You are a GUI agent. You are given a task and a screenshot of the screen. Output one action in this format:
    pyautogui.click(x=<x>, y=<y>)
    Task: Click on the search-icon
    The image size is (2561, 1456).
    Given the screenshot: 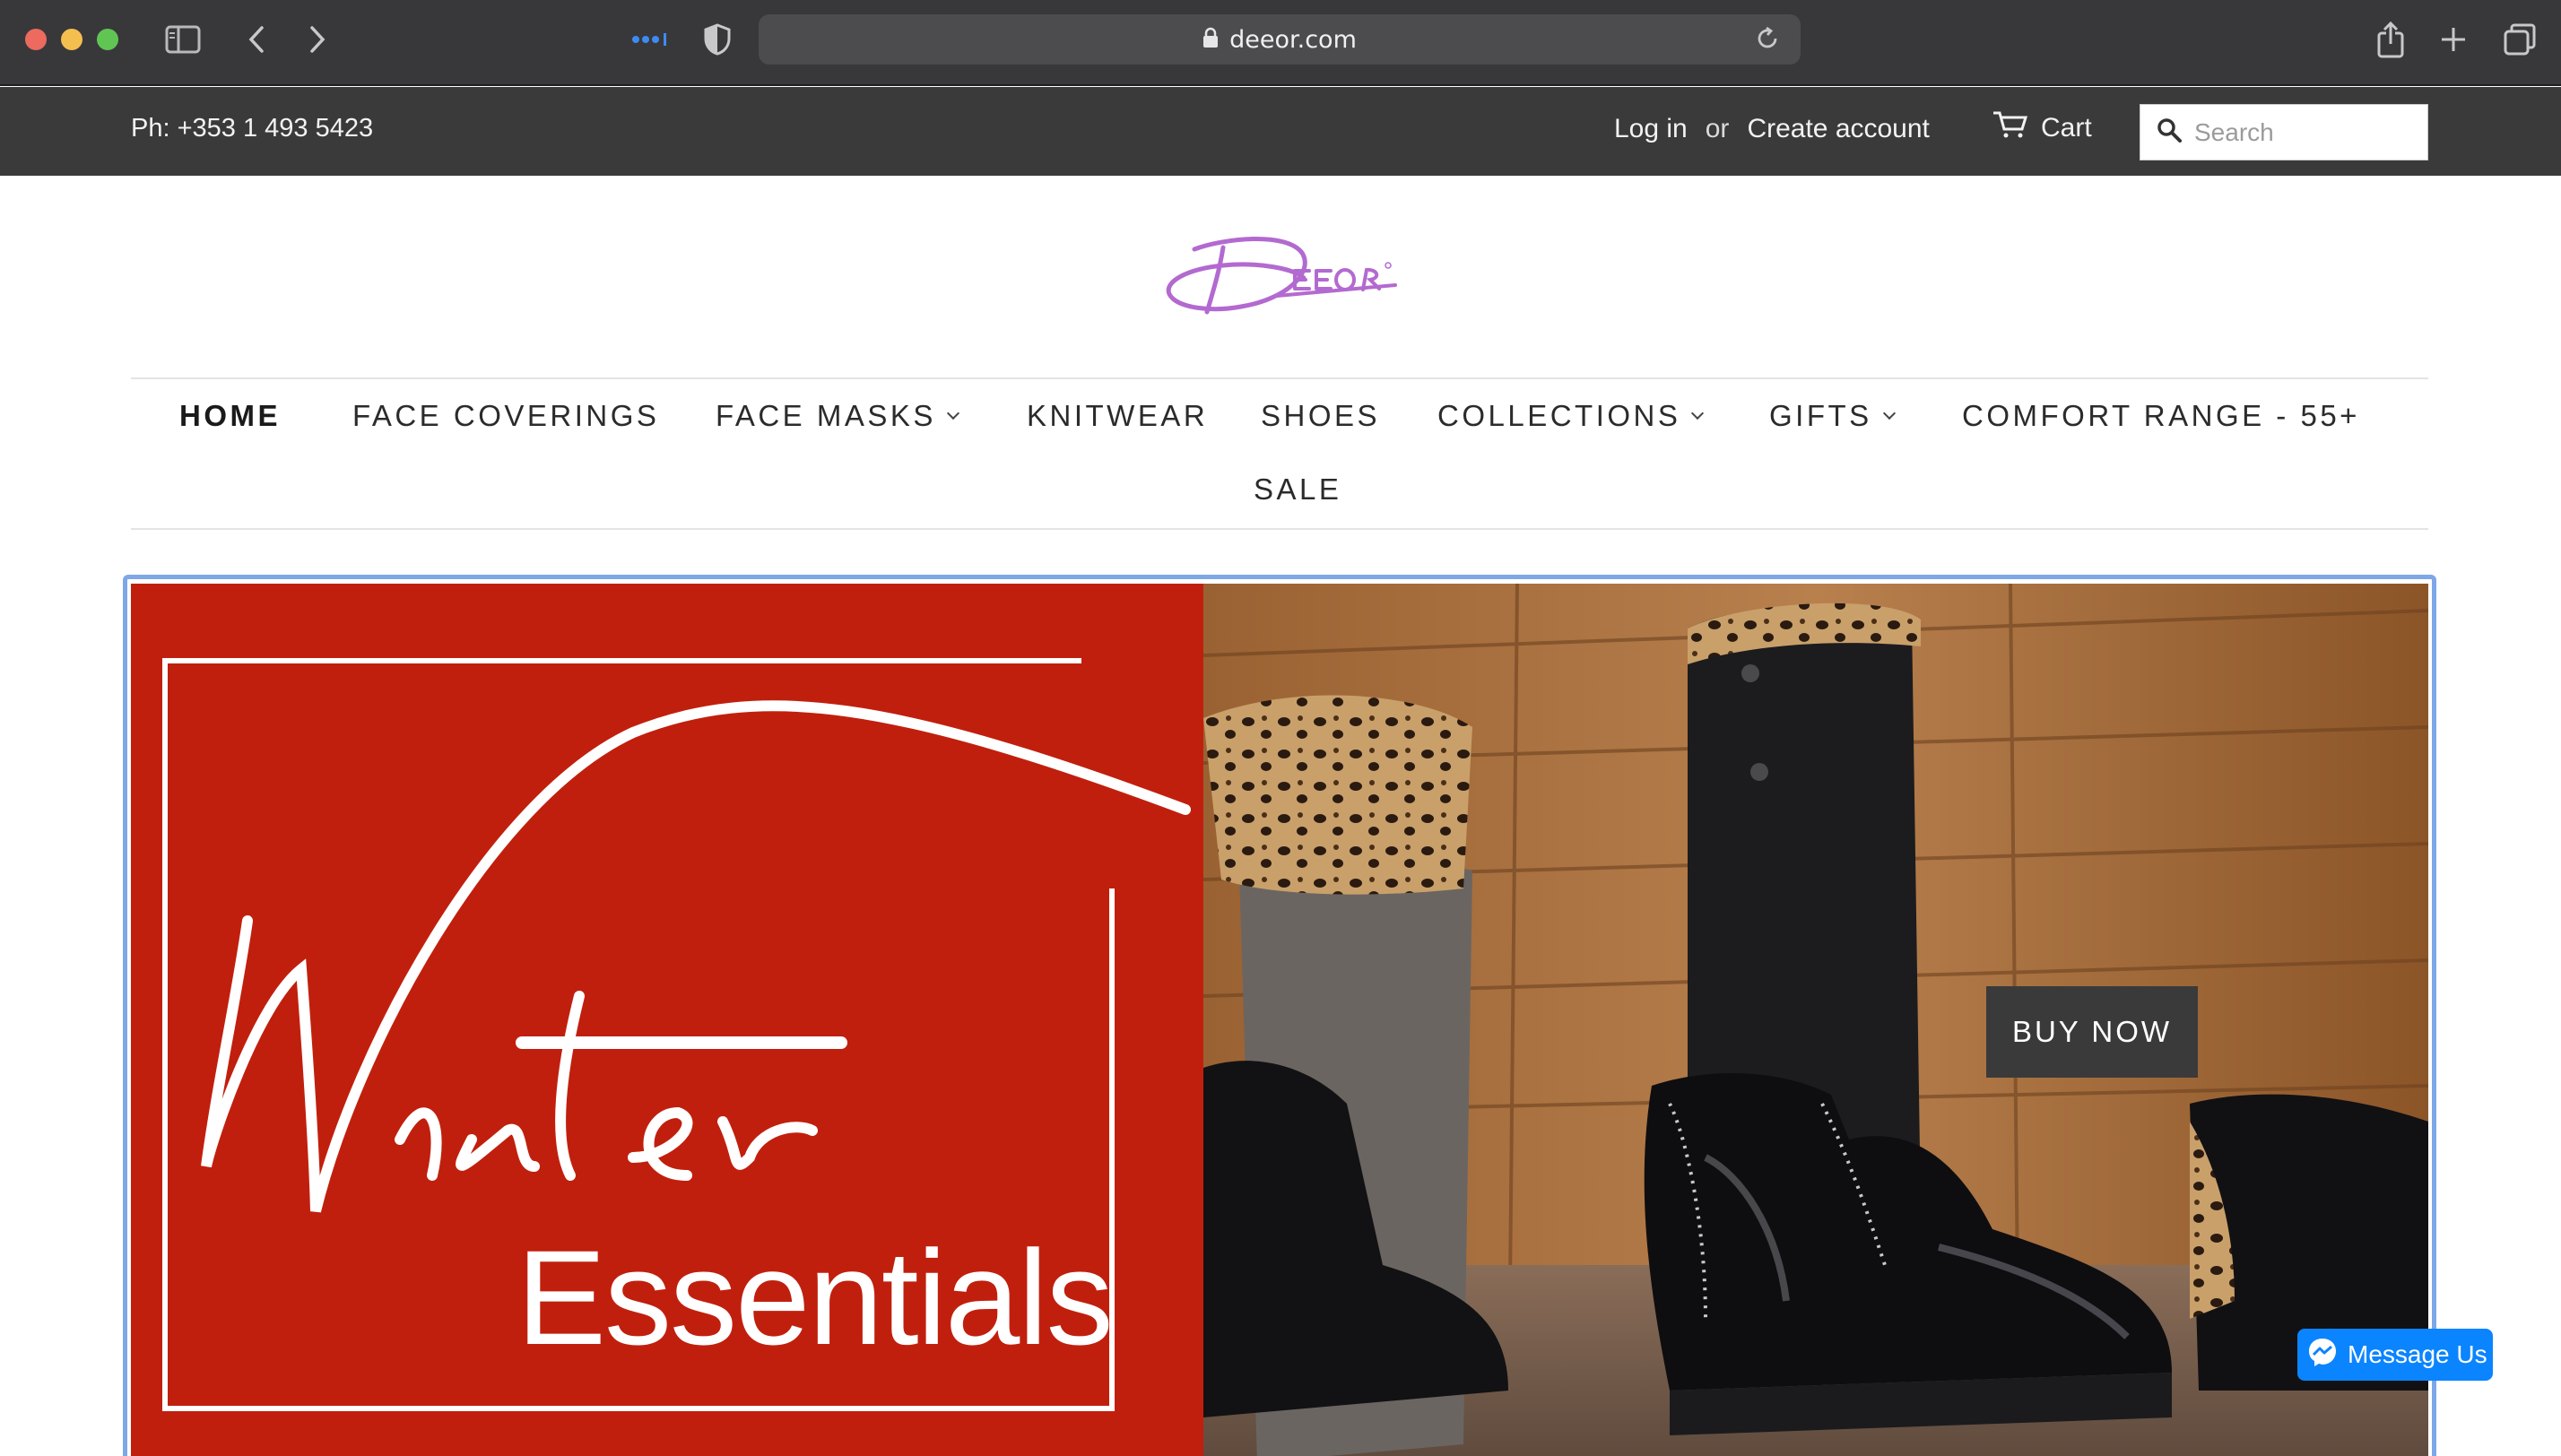 What is the action you would take?
    pyautogui.click(x=2169, y=132)
    